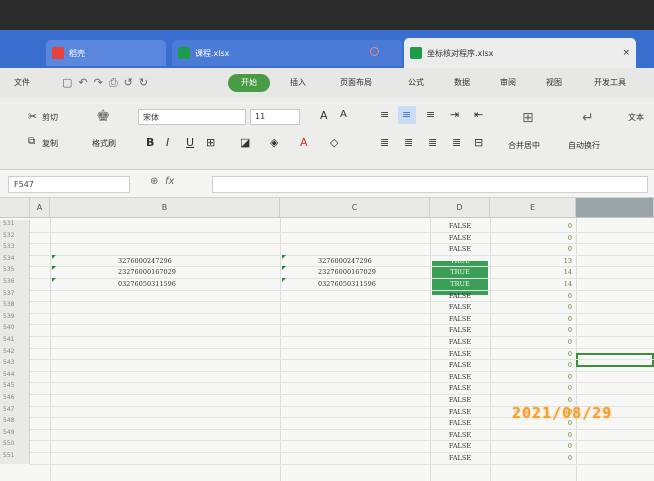 This screenshot has width=654, height=481. Describe the element at coordinates (147, 284) in the screenshot. I see `cell-b: 03276050311596` at that location.